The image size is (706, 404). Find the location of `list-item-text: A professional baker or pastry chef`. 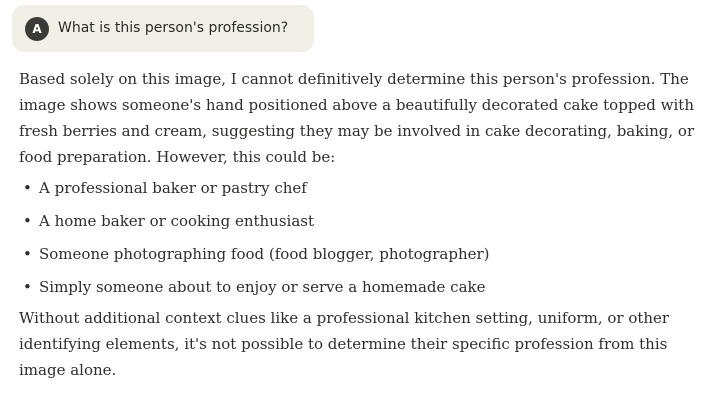

list-item-text: A professional baker or pastry chef is located at coordinates (173, 188).